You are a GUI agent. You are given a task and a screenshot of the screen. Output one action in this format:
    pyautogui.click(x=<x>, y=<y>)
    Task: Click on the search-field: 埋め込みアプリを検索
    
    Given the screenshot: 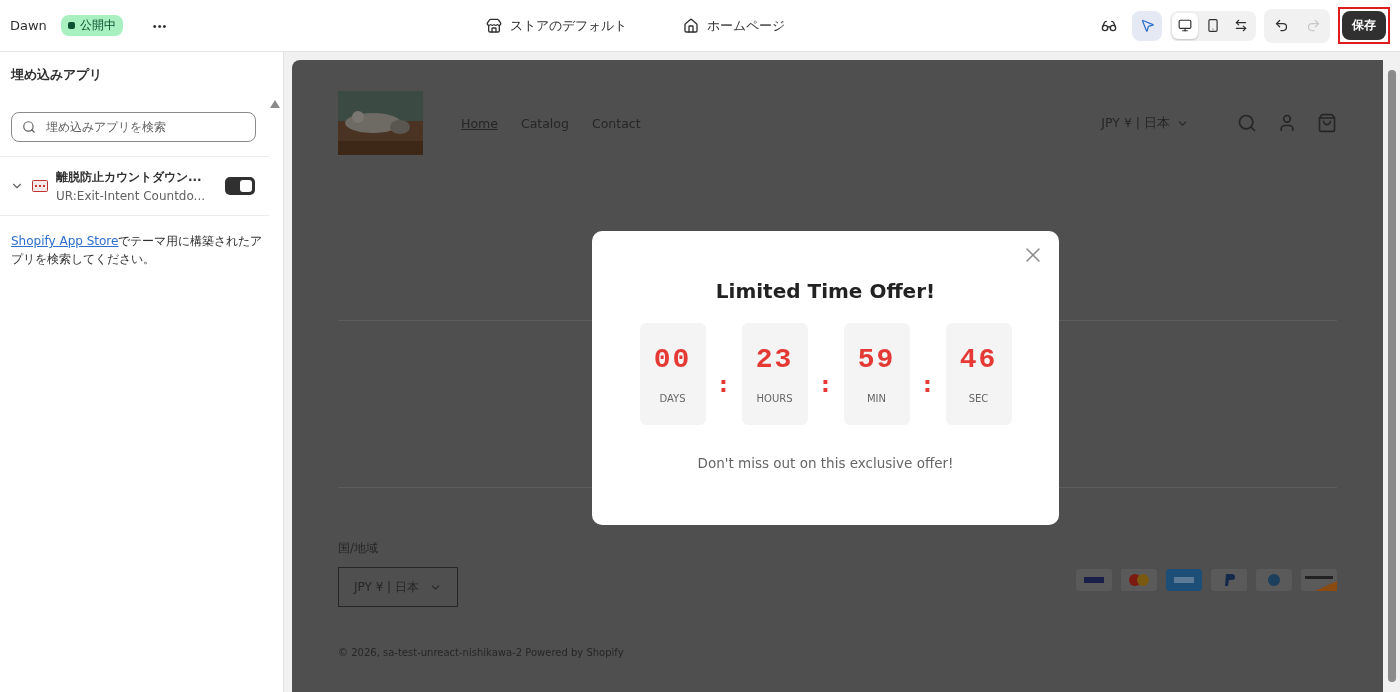 What is the action you would take?
    pyautogui.click(x=133, y=127)
    